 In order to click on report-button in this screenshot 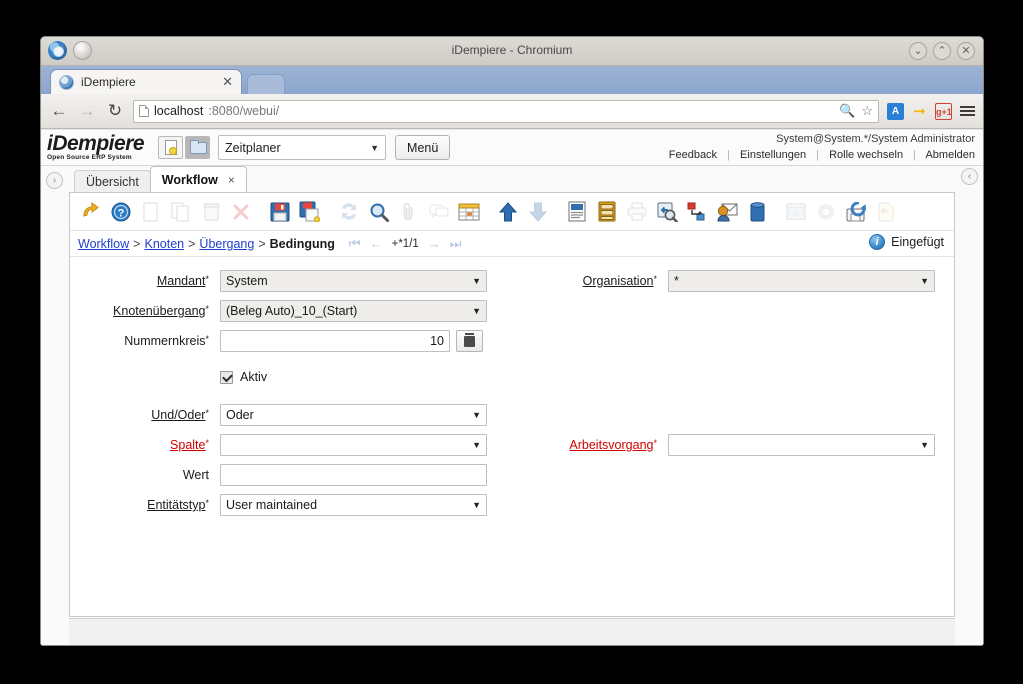, I will do `click(577, 212)`.